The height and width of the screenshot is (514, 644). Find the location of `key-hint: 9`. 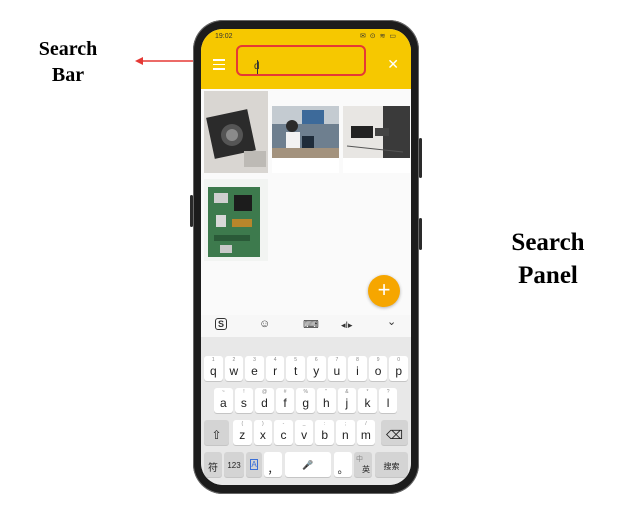

key-hint: 9 is located at coordinates (378, 360).